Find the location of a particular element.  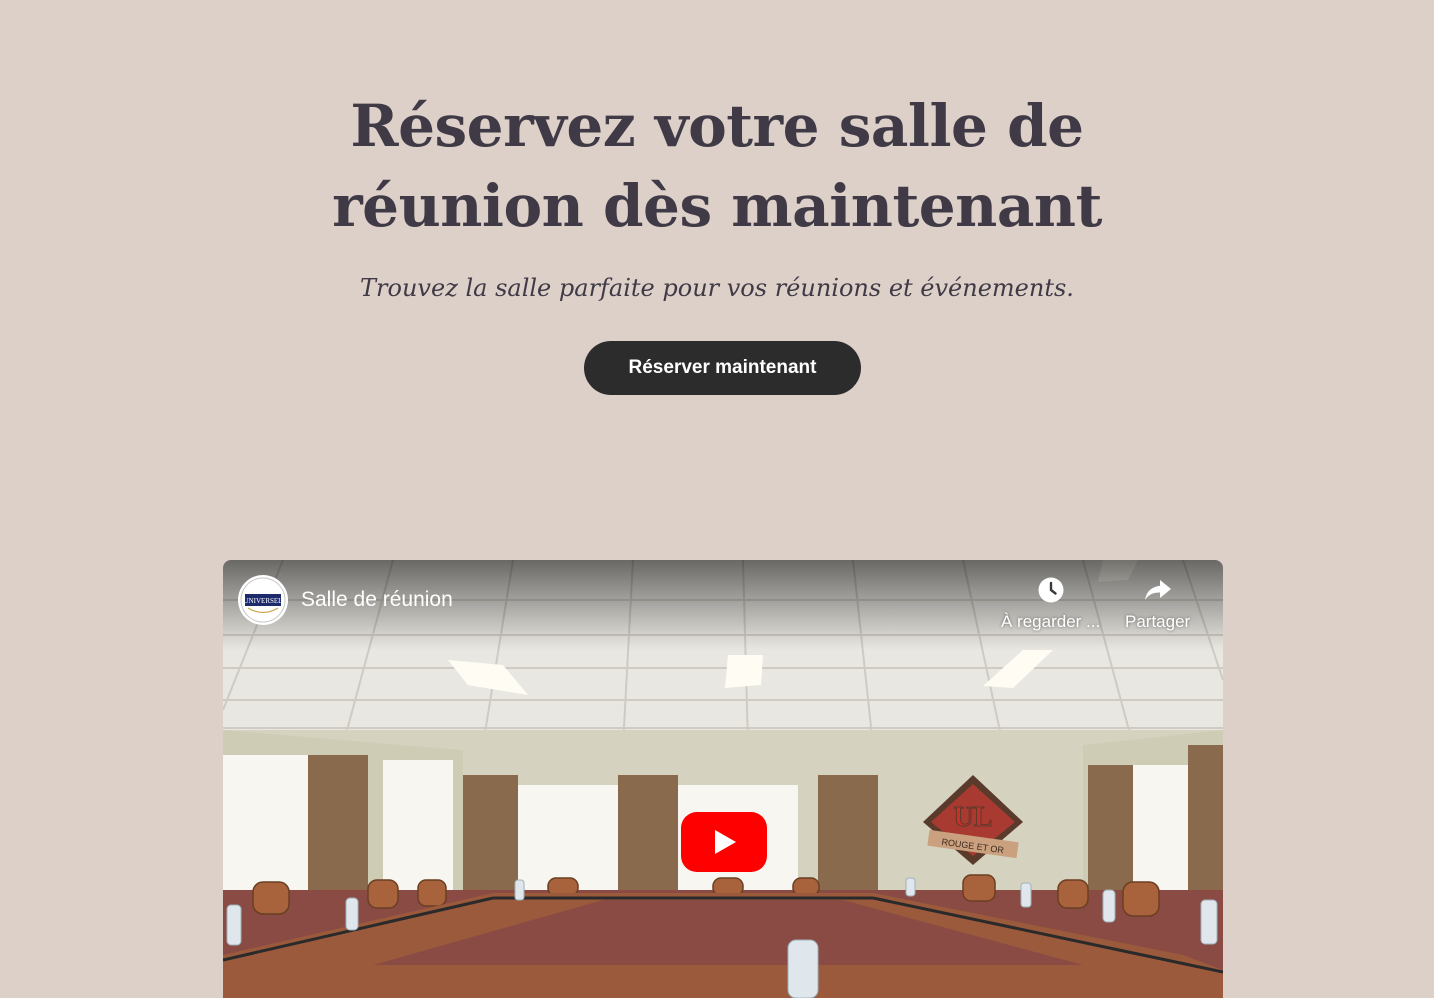

youtube-play-icon is located at coordinates (724, 842).